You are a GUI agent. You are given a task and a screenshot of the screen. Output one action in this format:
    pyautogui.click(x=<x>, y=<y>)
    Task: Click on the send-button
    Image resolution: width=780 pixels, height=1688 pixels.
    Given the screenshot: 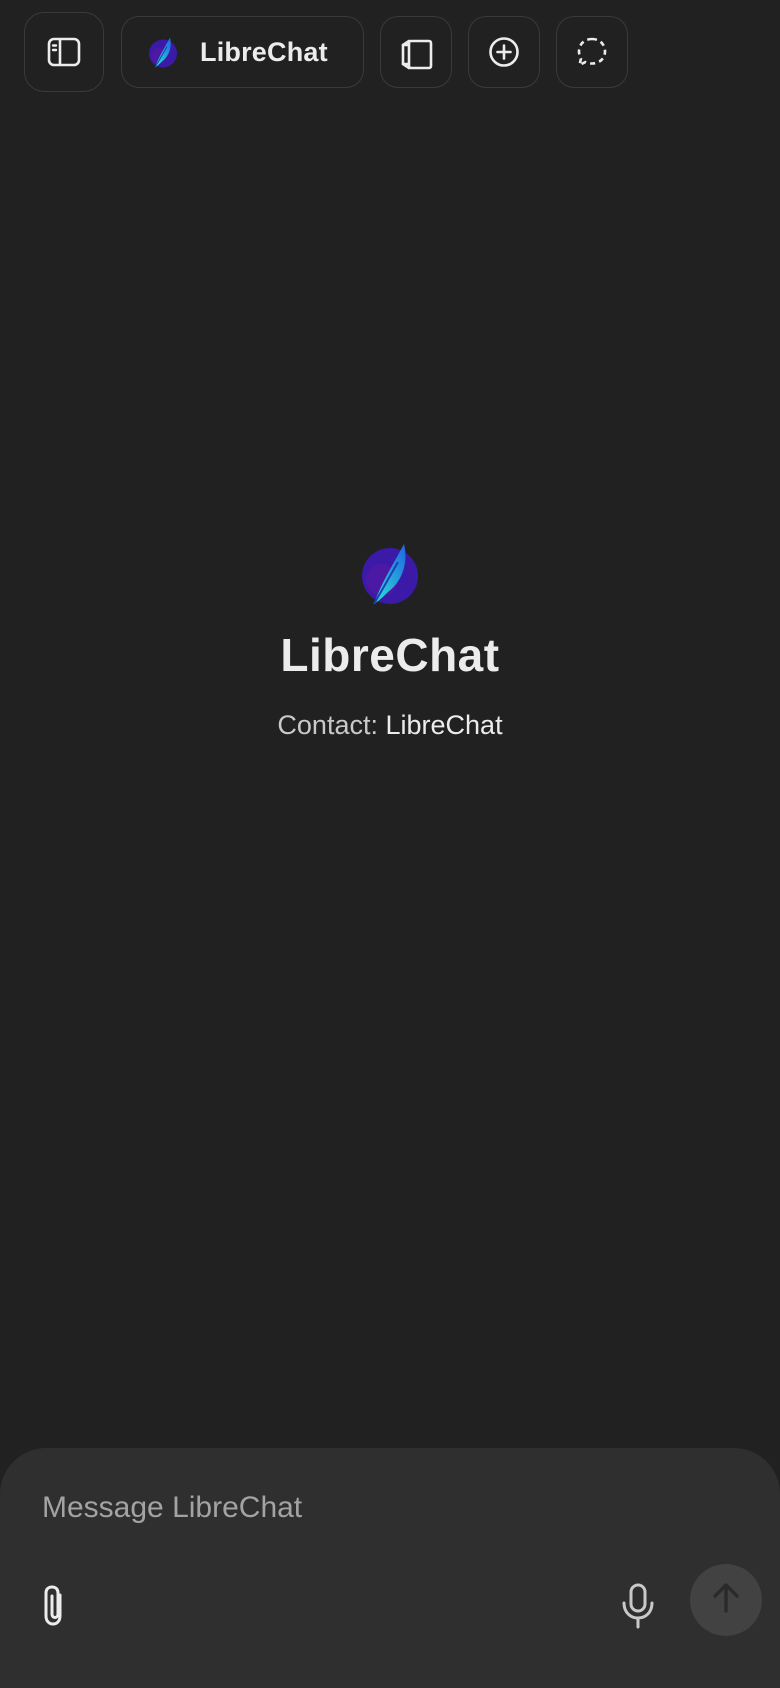 What is the action you would take?
    pyautogui.click(x=726, y=1600)
    